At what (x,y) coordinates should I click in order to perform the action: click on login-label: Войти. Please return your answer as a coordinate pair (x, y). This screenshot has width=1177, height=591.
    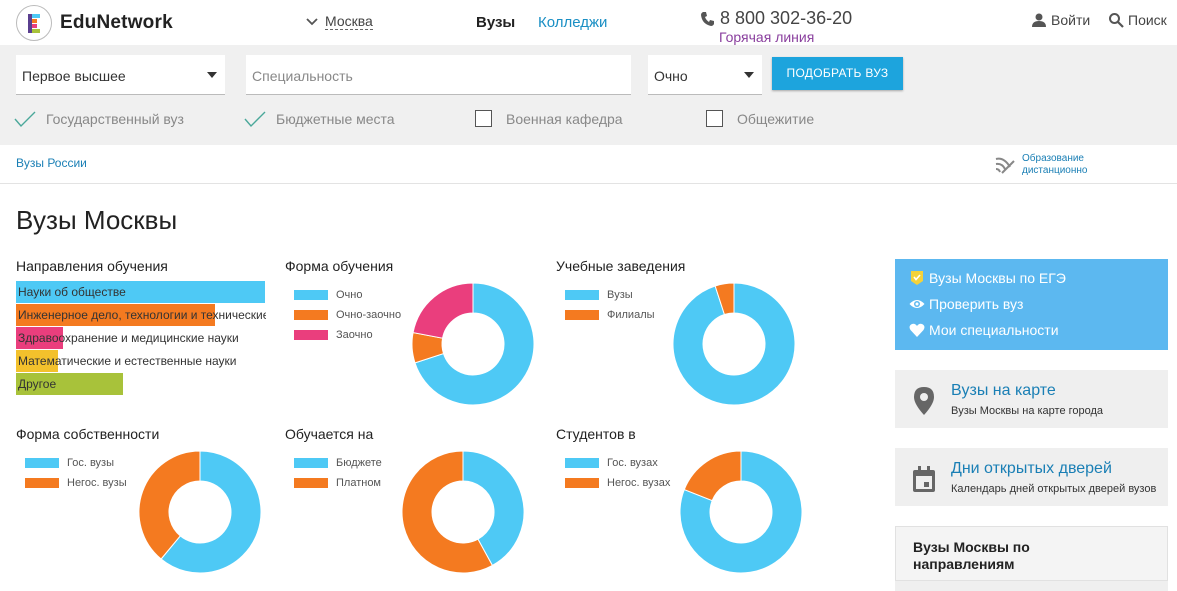
    Looking at the image, I should click on (1071, 20).